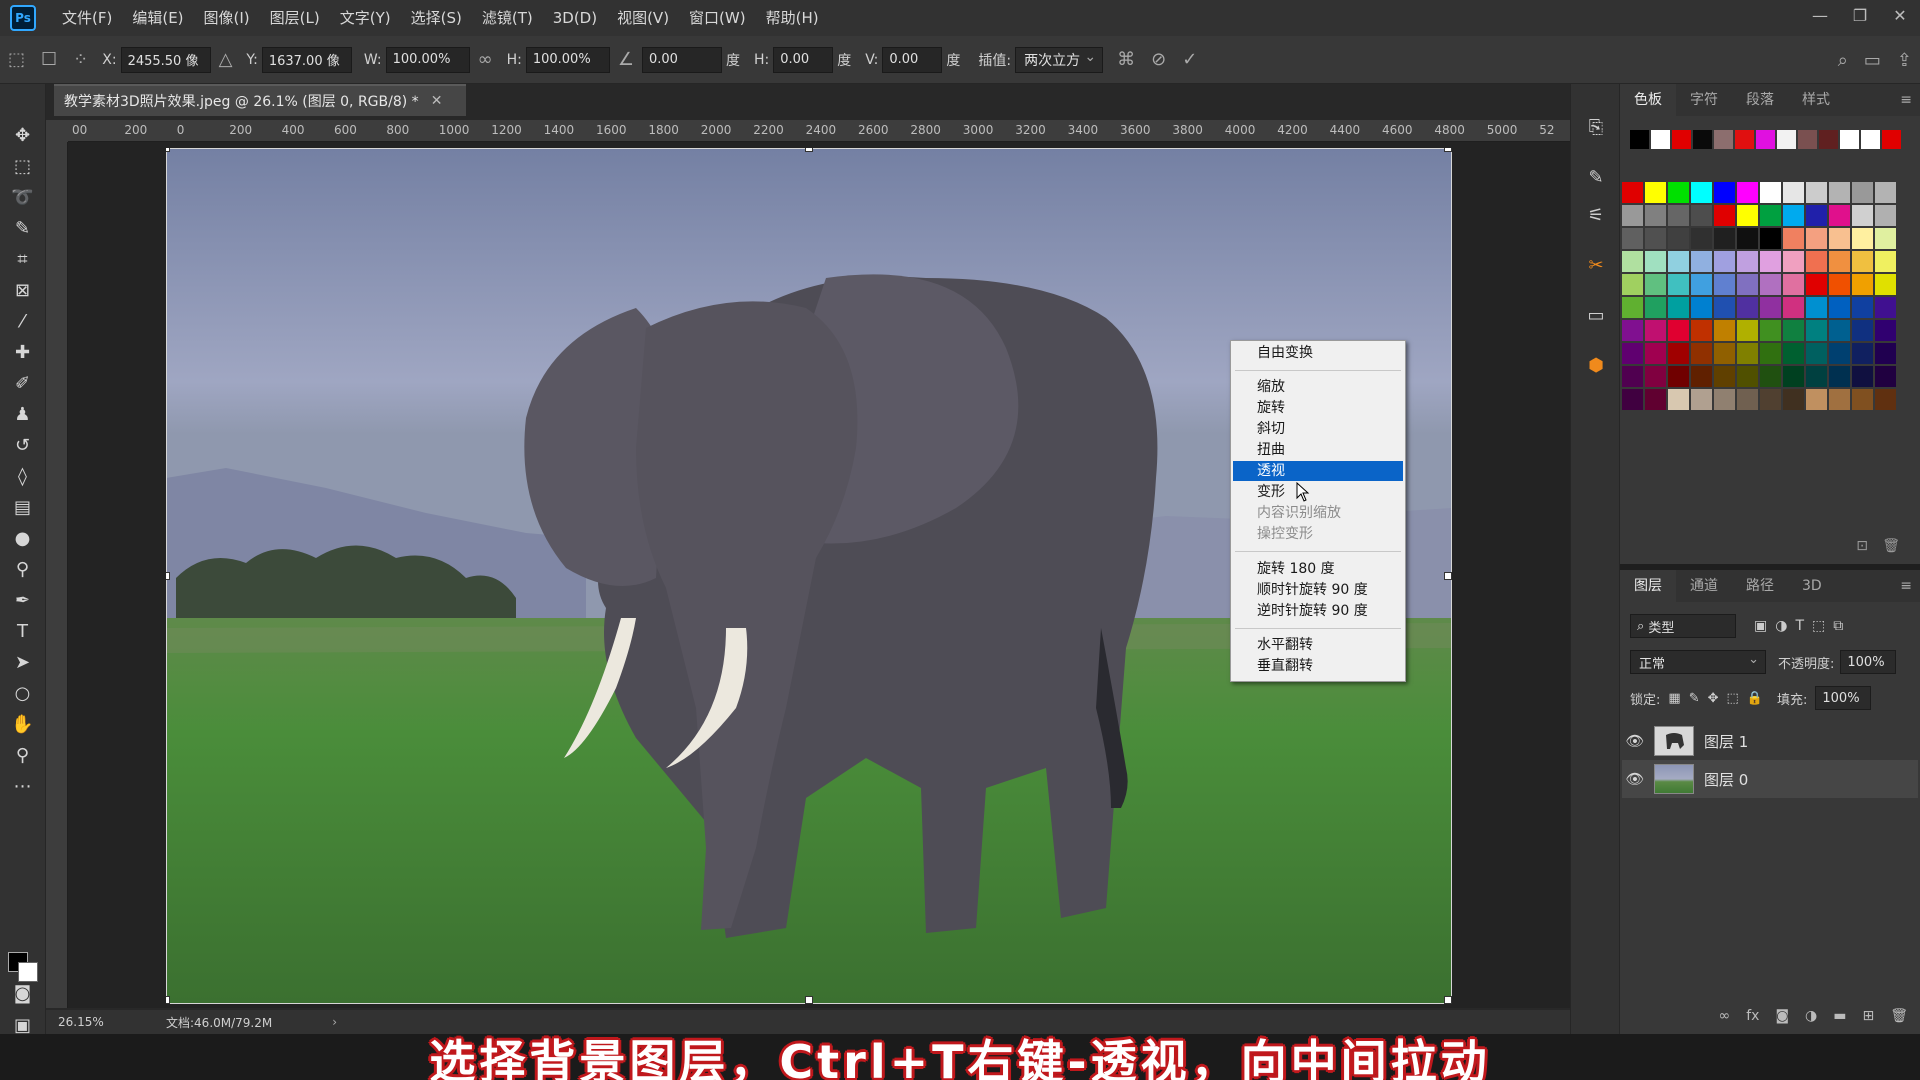  Describe the element at coordinates (1760, 586) in the screenshot. I see `tab-paths: 路径` at that location.